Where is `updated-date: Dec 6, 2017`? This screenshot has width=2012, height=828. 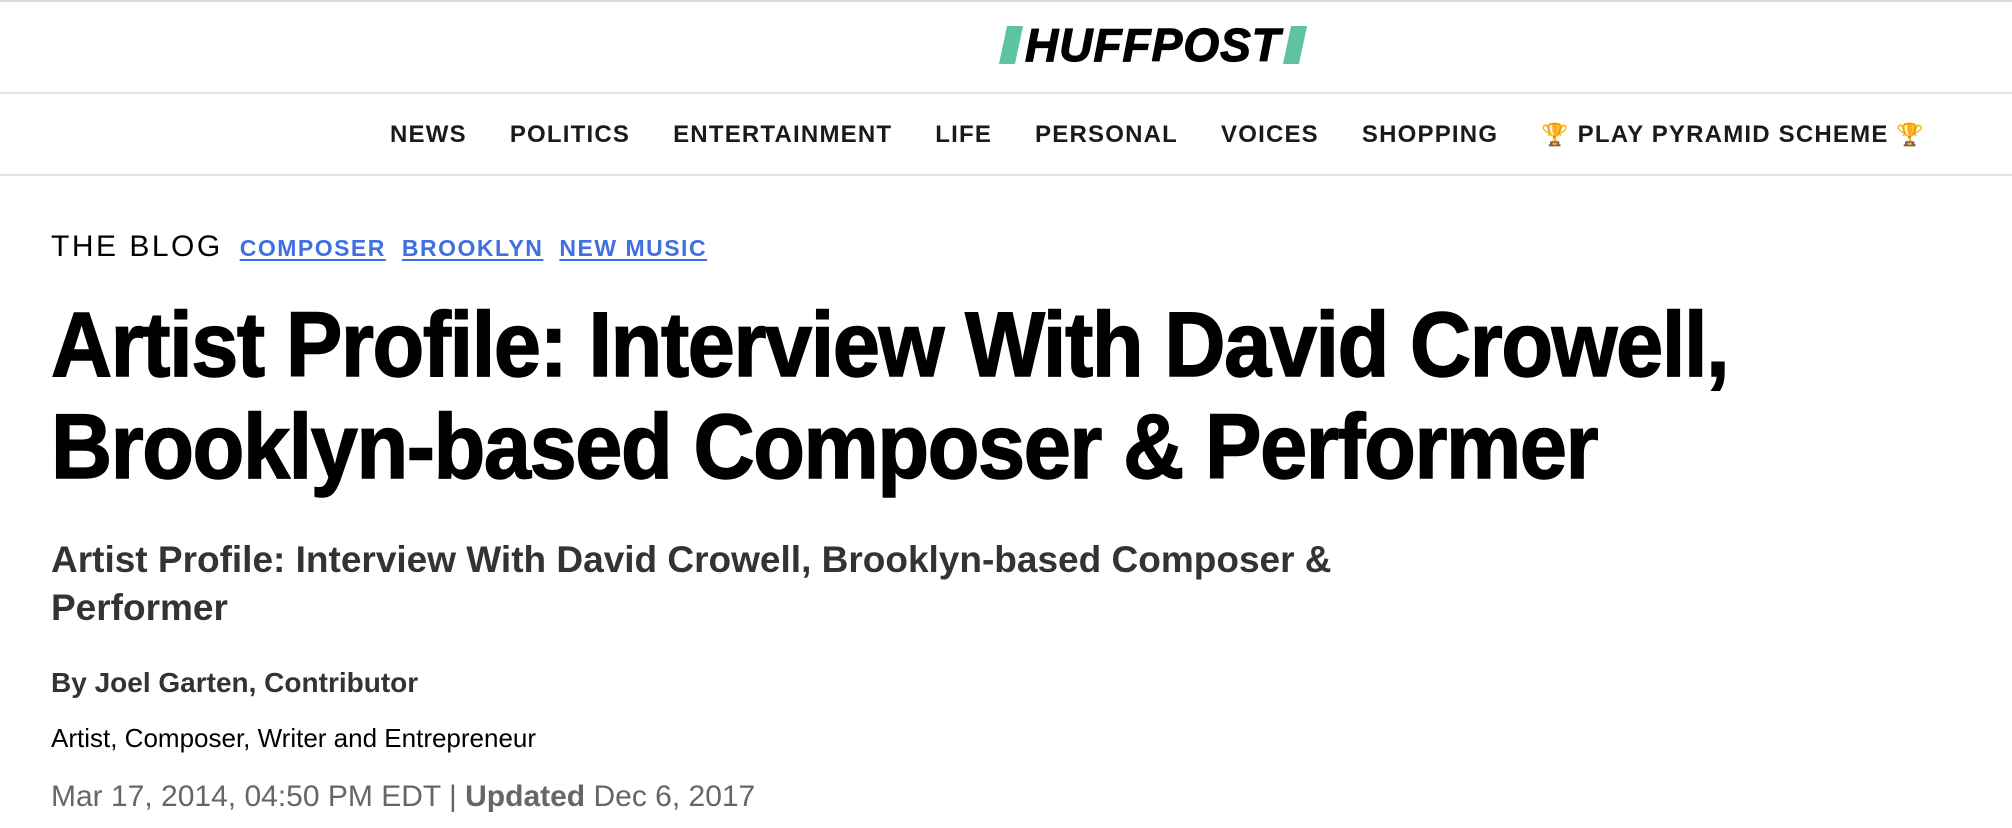 updated-date: Dec 6, 2017 is located at coordinates (674, 796).